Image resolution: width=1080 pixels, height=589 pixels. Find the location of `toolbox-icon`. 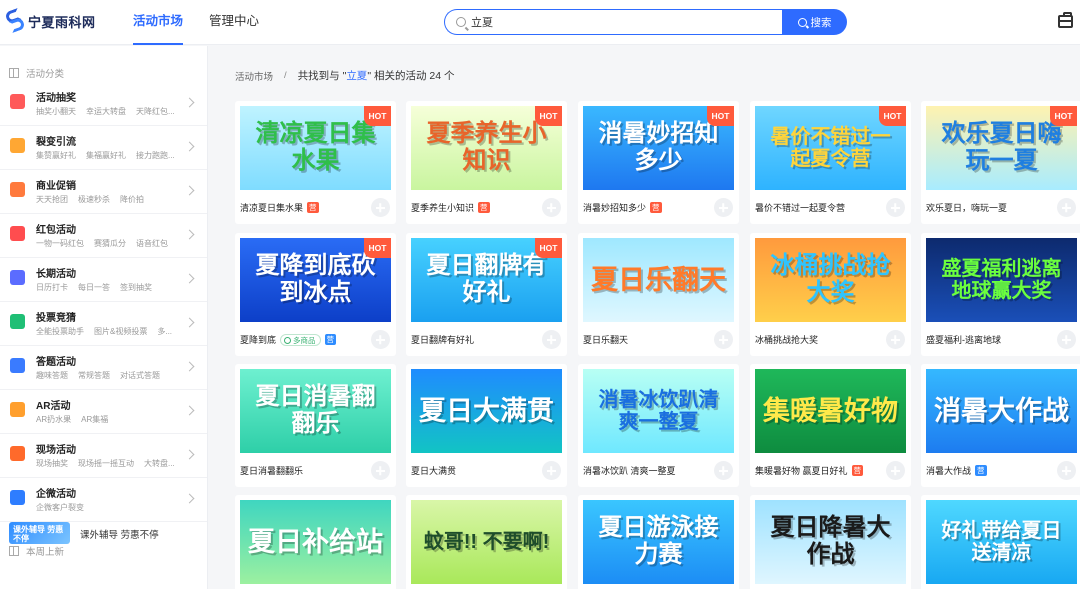

toolbox-icon is located at coordinates (1065, 20).